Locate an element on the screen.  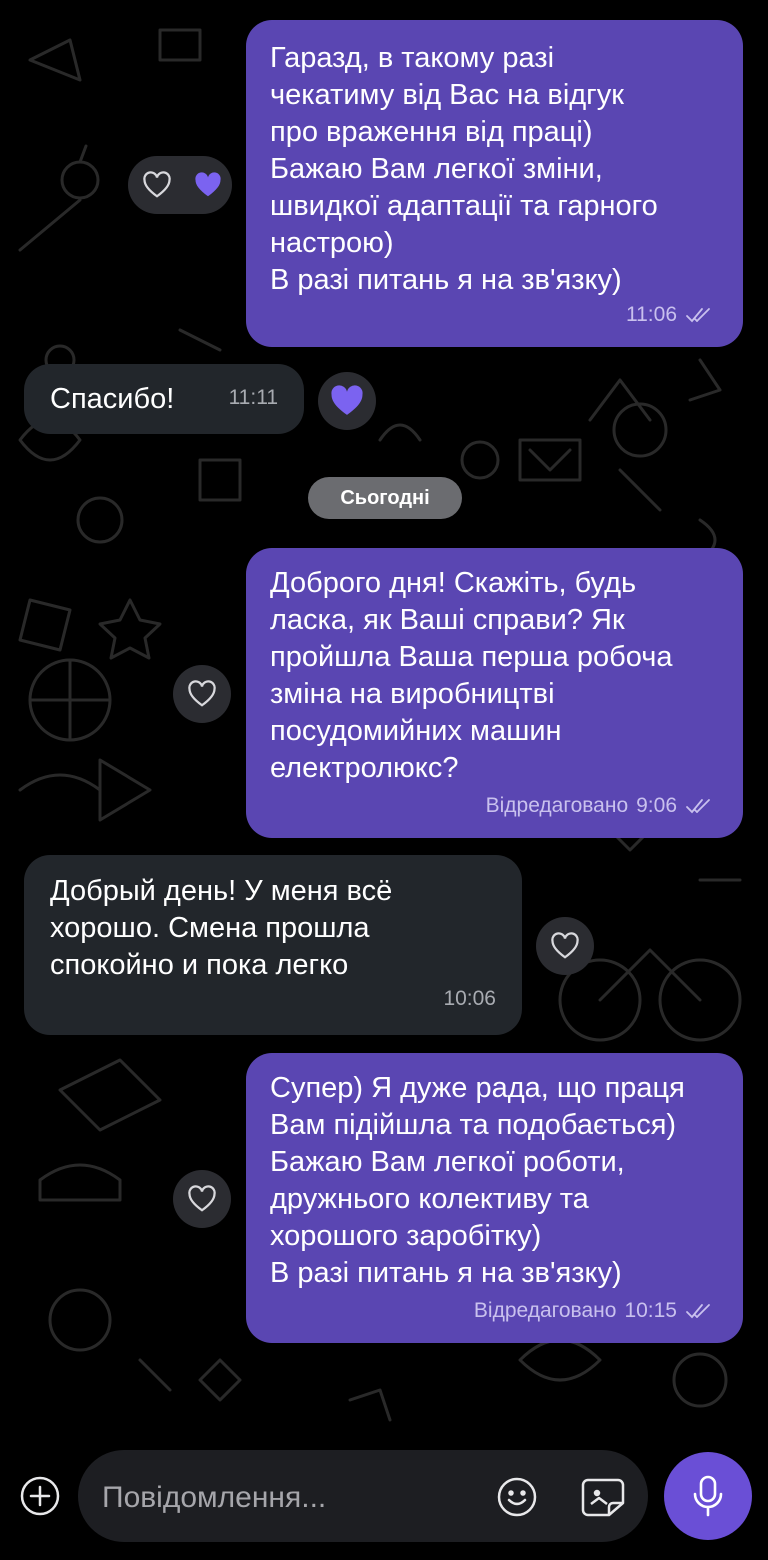
message-time: 10:06 is located at coordinates (469, 998).